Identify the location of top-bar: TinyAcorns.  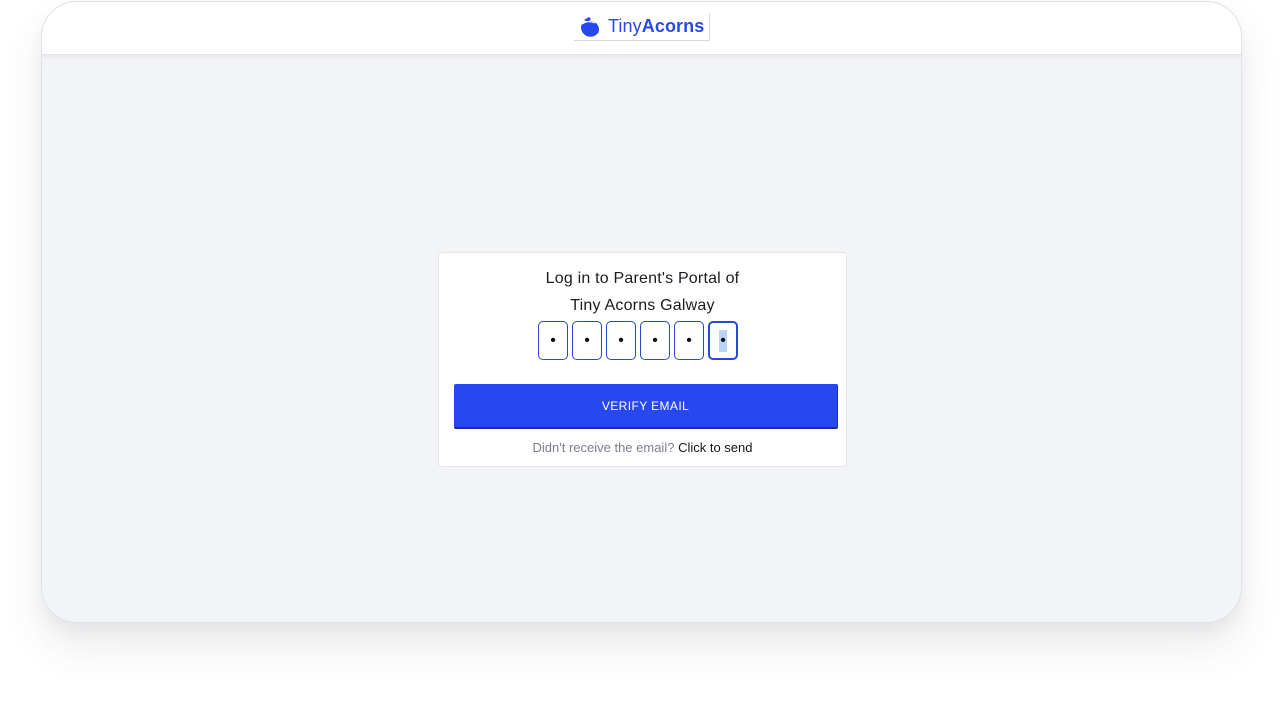
(641, 28).